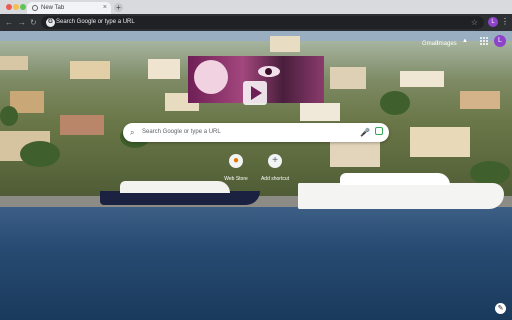 This screenshot has width=512, height=320. What do you see at coordinates (500, 308) in the screenshot?
I see `customize-pencil-icon: ✎` at bounding box center [500, 308].